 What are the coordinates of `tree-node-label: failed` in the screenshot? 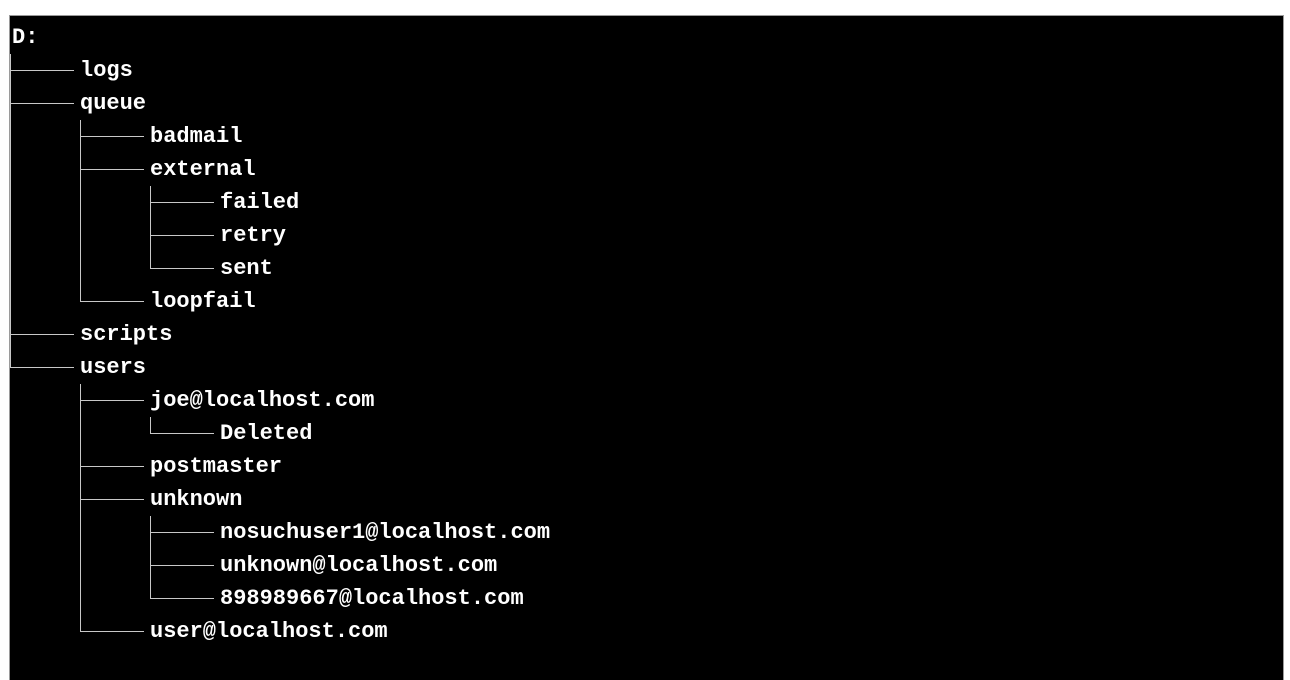 It's located at (260, 202).